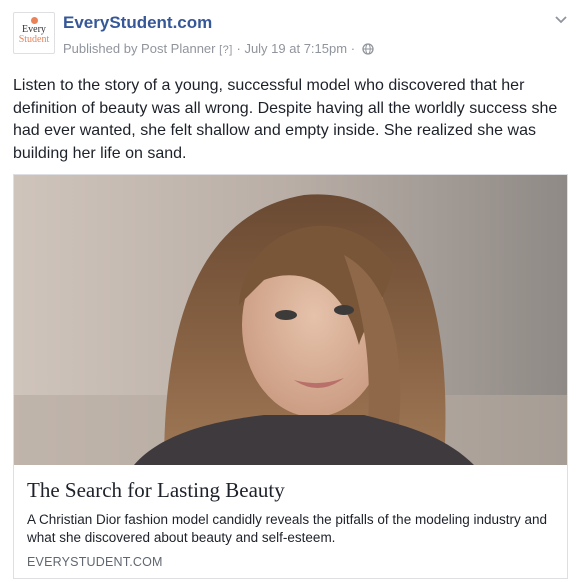 This screenshot has width=580, height=582. I want to click on help-marker: [?], so click(226, 50).